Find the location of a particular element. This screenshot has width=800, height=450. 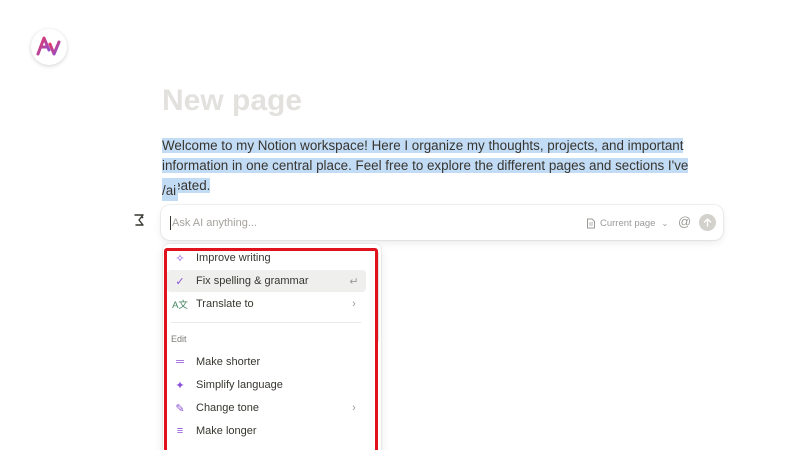

enter-icon: ↵ is located at coordinates (354, 281).